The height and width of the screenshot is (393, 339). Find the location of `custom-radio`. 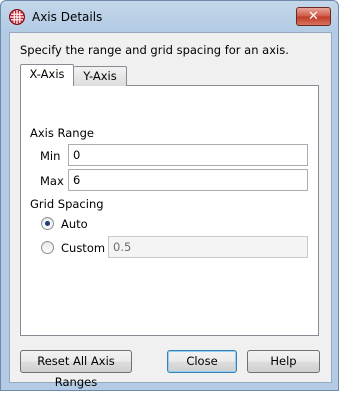

custom-radio is located at coordinates (47, 247).